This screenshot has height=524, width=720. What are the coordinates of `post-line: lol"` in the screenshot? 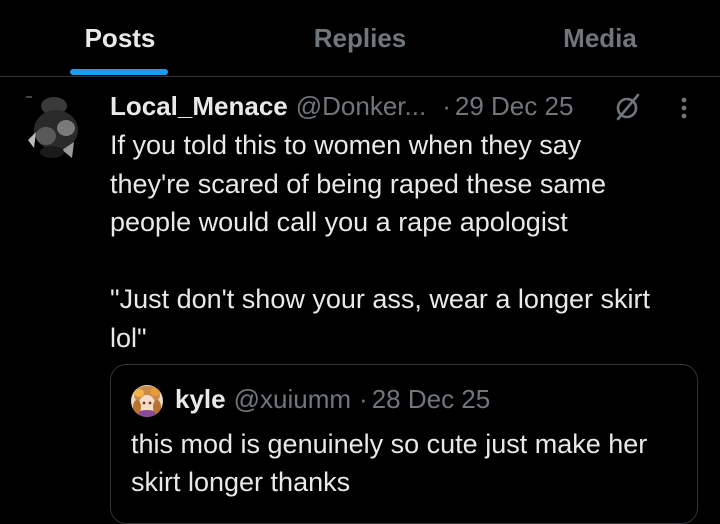 It's located at (128, 337).